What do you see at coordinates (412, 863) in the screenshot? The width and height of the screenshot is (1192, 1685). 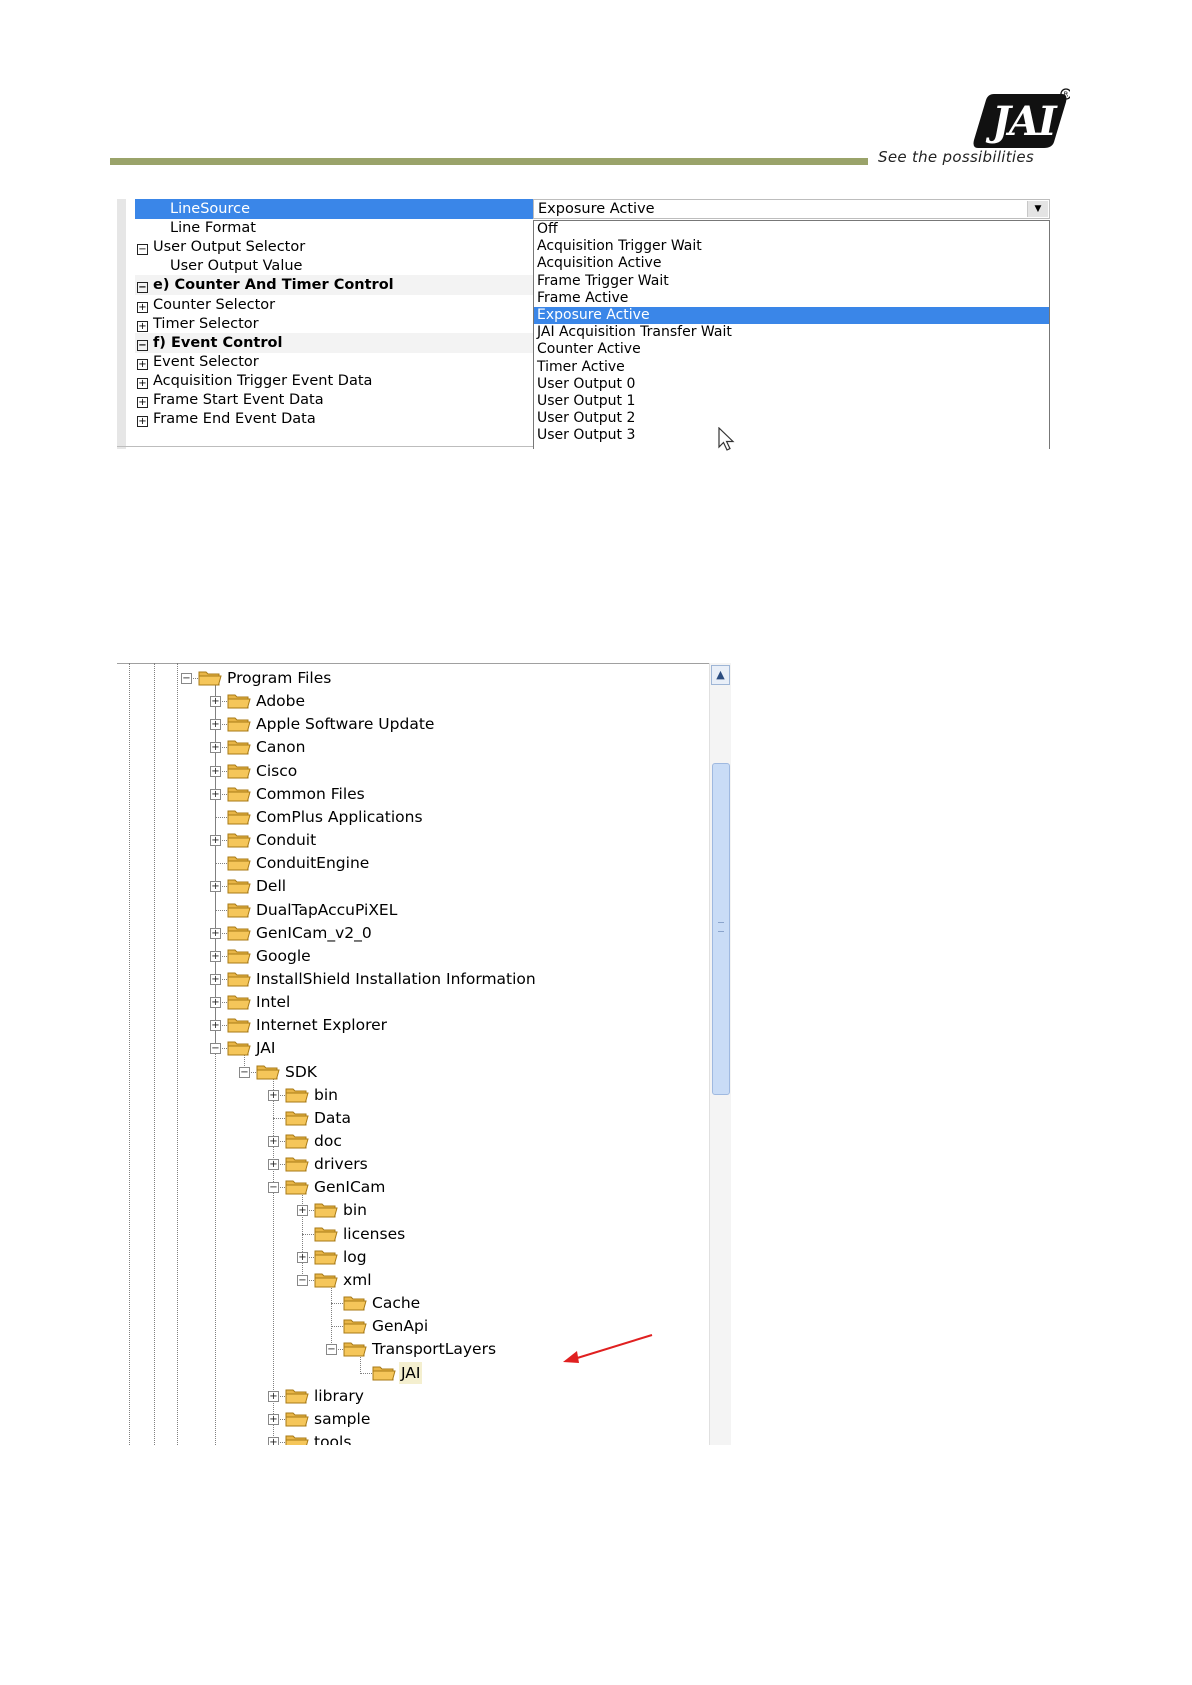 I see `tree-item-conduitengine: ConduitEngine` at bounding box center [412, 863].